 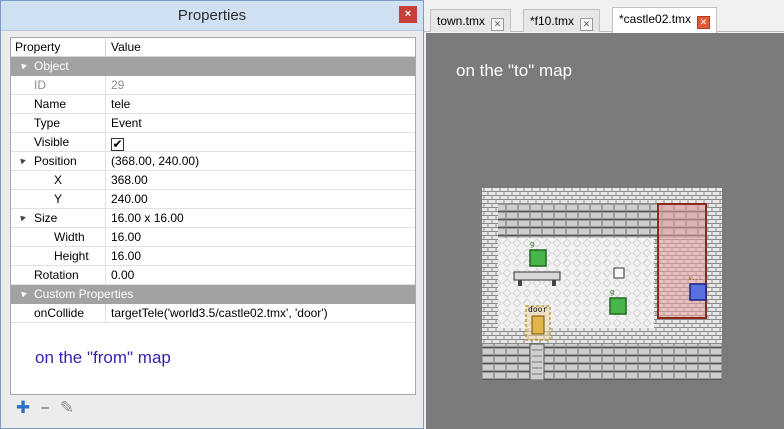 I want to click on property-name: Type, so click(x=58, y=123).